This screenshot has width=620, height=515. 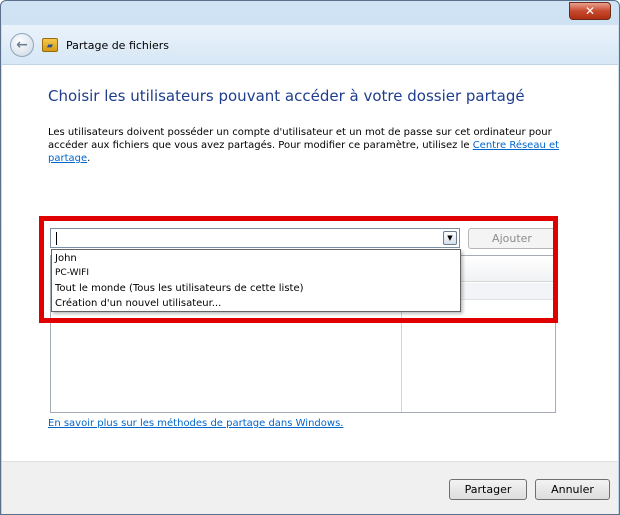 What do you see at coordinates (117, 45) in the screenshot?
I see `wizard-title: Partage de fichiers` at bounding box center [117, 45].